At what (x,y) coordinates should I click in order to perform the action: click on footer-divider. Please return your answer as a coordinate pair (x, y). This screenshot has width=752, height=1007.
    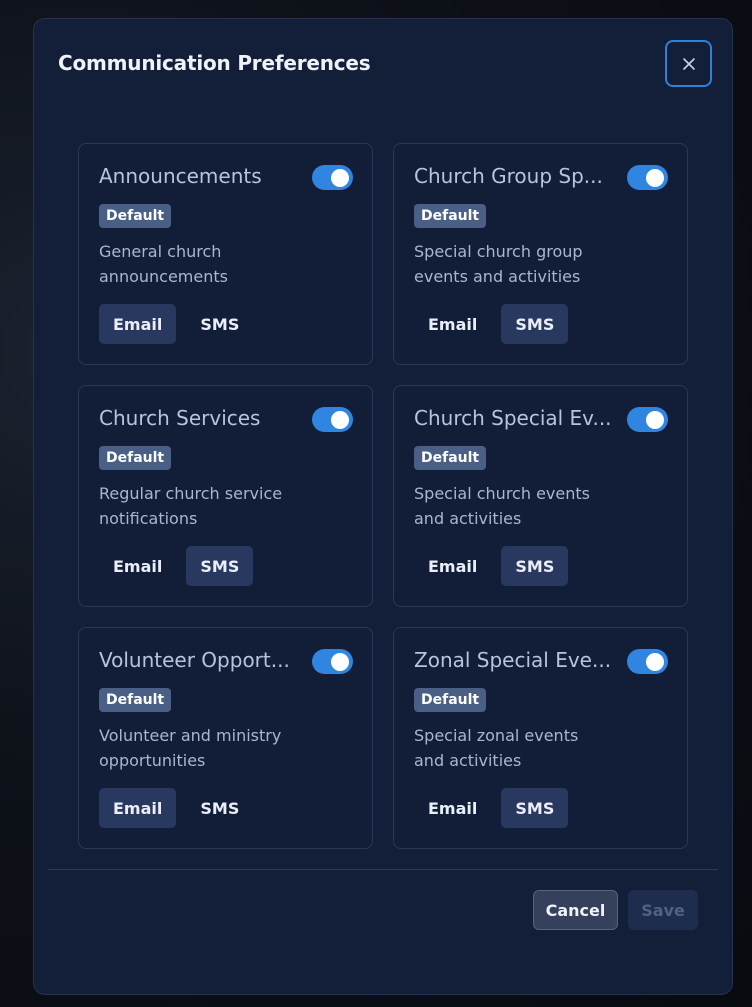
    Looking at the image, I should click on (383, 869).